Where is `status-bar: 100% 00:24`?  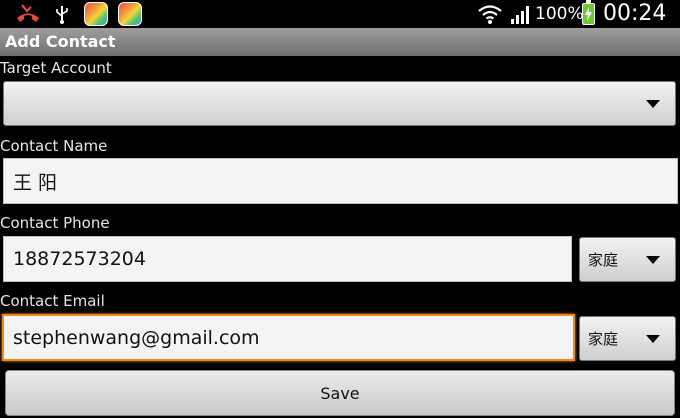 status-bar: 100% 00:24 is located at coordinates (340, 14).